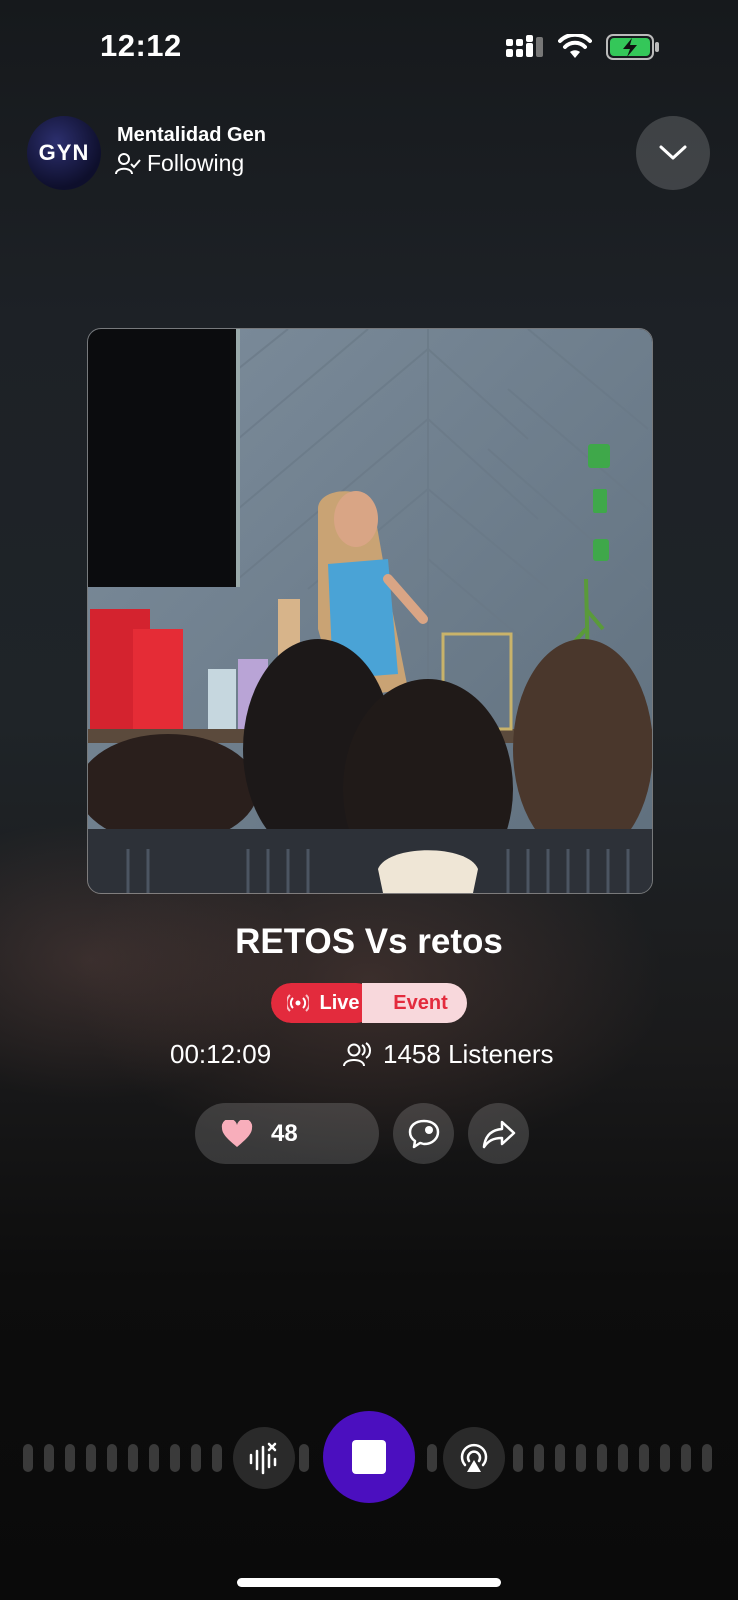  I want to click on follow-status-label: Following, so click(196, 163).